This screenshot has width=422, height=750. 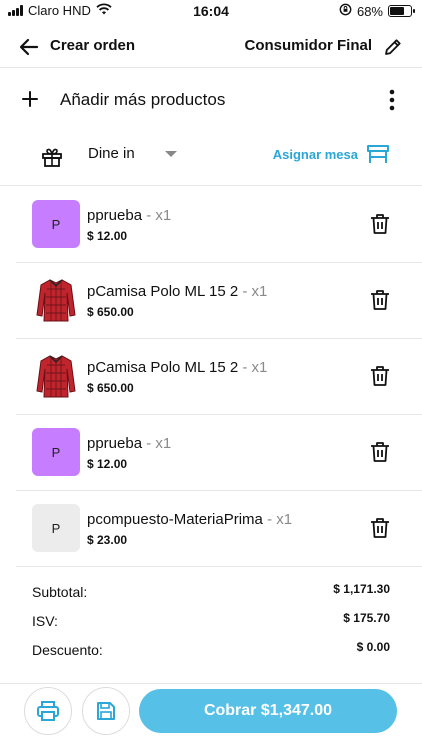 I want to click on tax-row: ISV: $ 175.70, so click(x=211, y=623).